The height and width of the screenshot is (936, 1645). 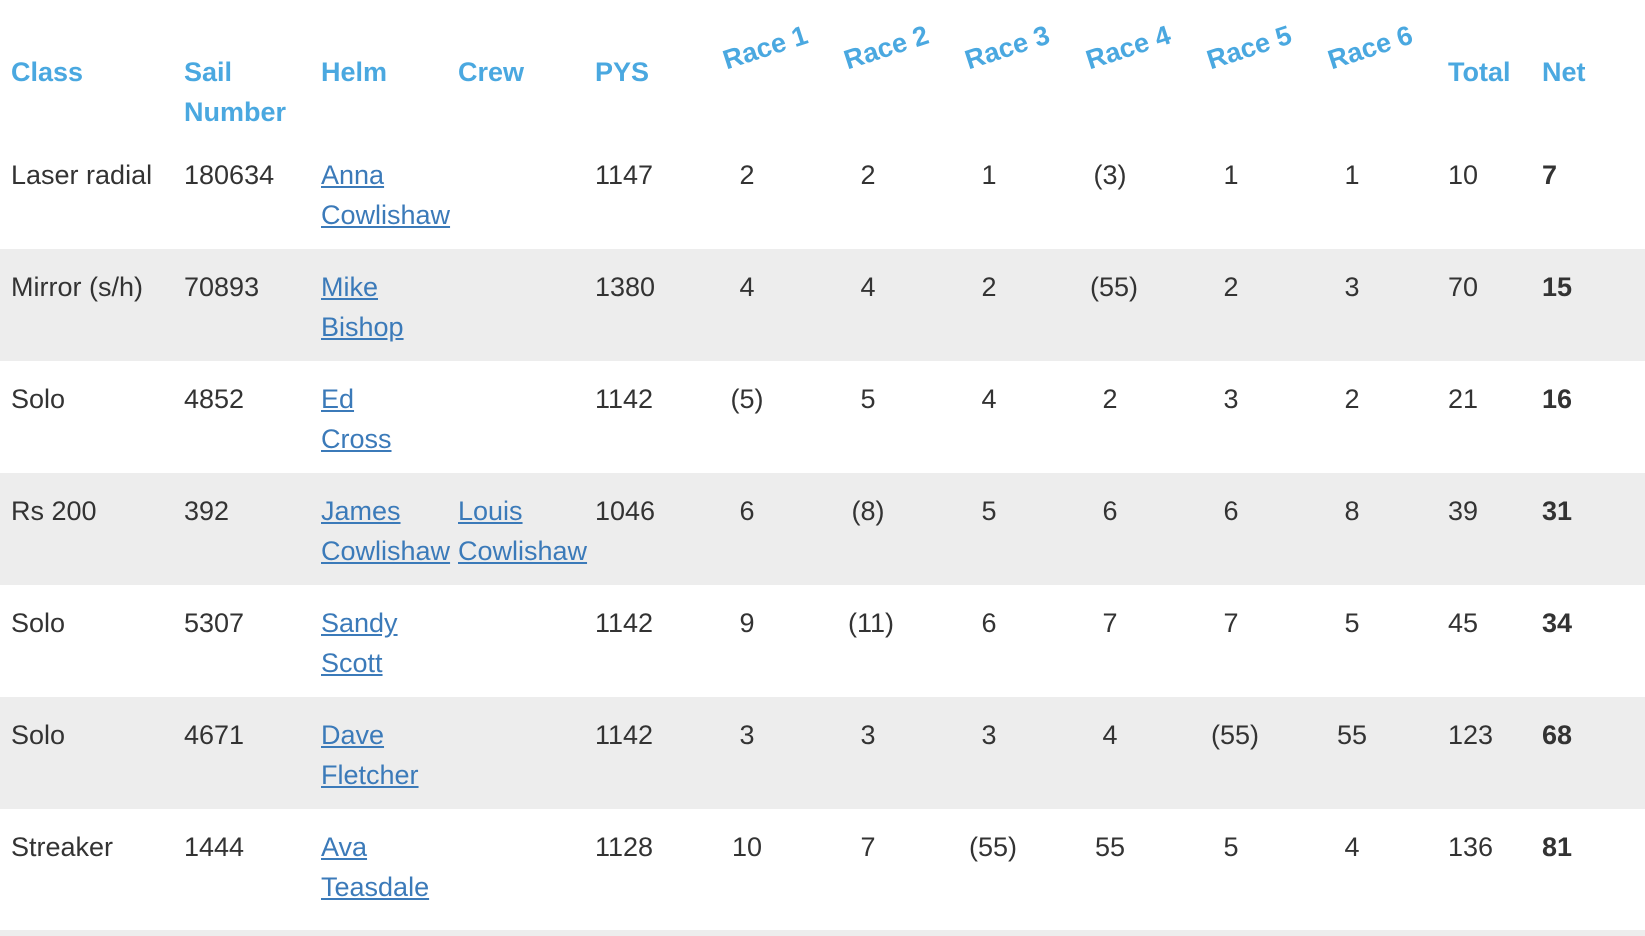 I want to click on cell-race-3: 4, so click(x=1022, y=417).